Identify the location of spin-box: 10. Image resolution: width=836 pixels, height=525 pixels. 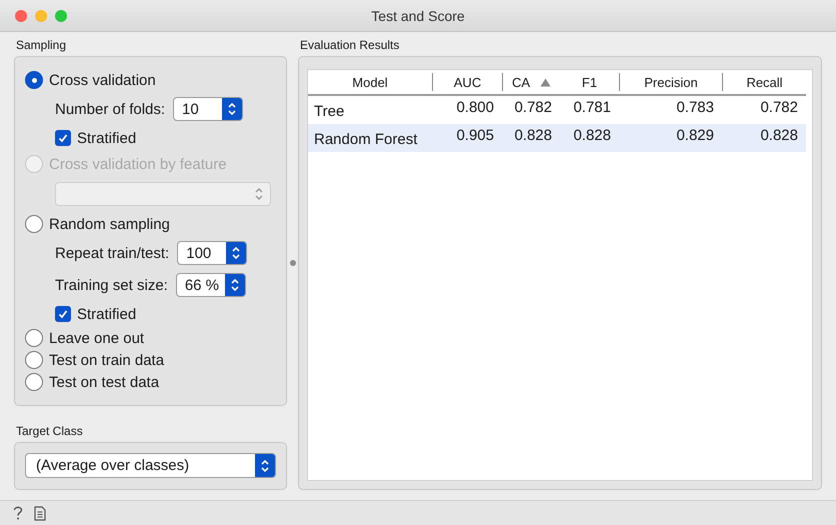
(208, 109).